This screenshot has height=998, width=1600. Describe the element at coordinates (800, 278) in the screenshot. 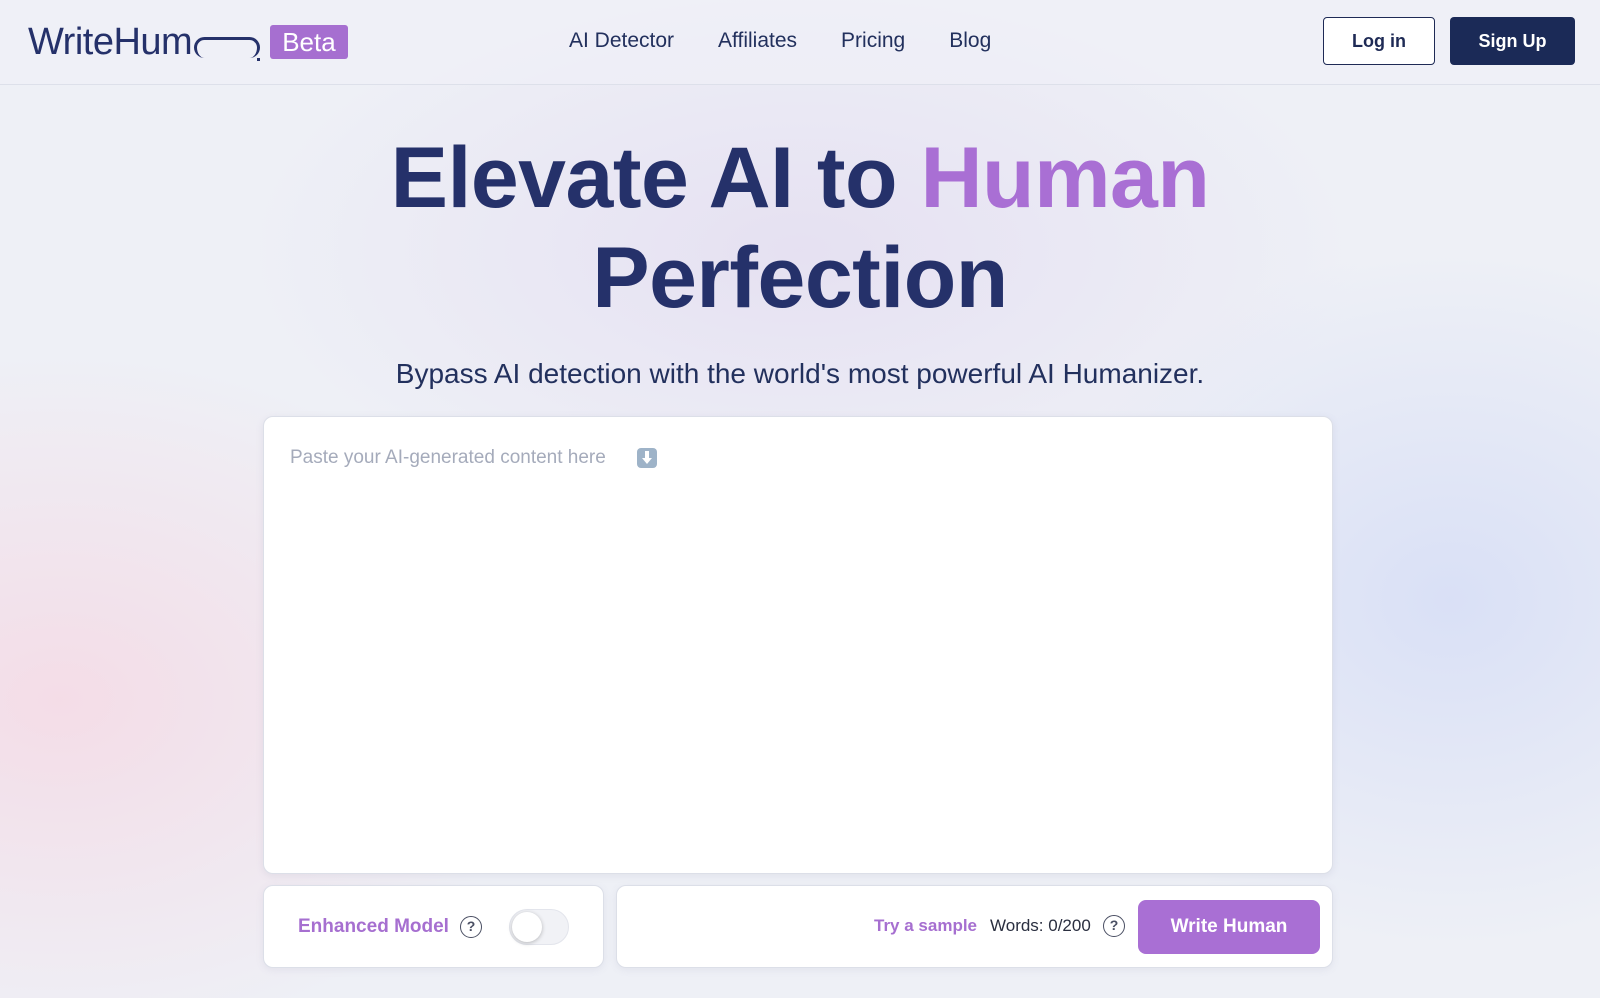

I see `hero-title-part2: Perfection` at that location.